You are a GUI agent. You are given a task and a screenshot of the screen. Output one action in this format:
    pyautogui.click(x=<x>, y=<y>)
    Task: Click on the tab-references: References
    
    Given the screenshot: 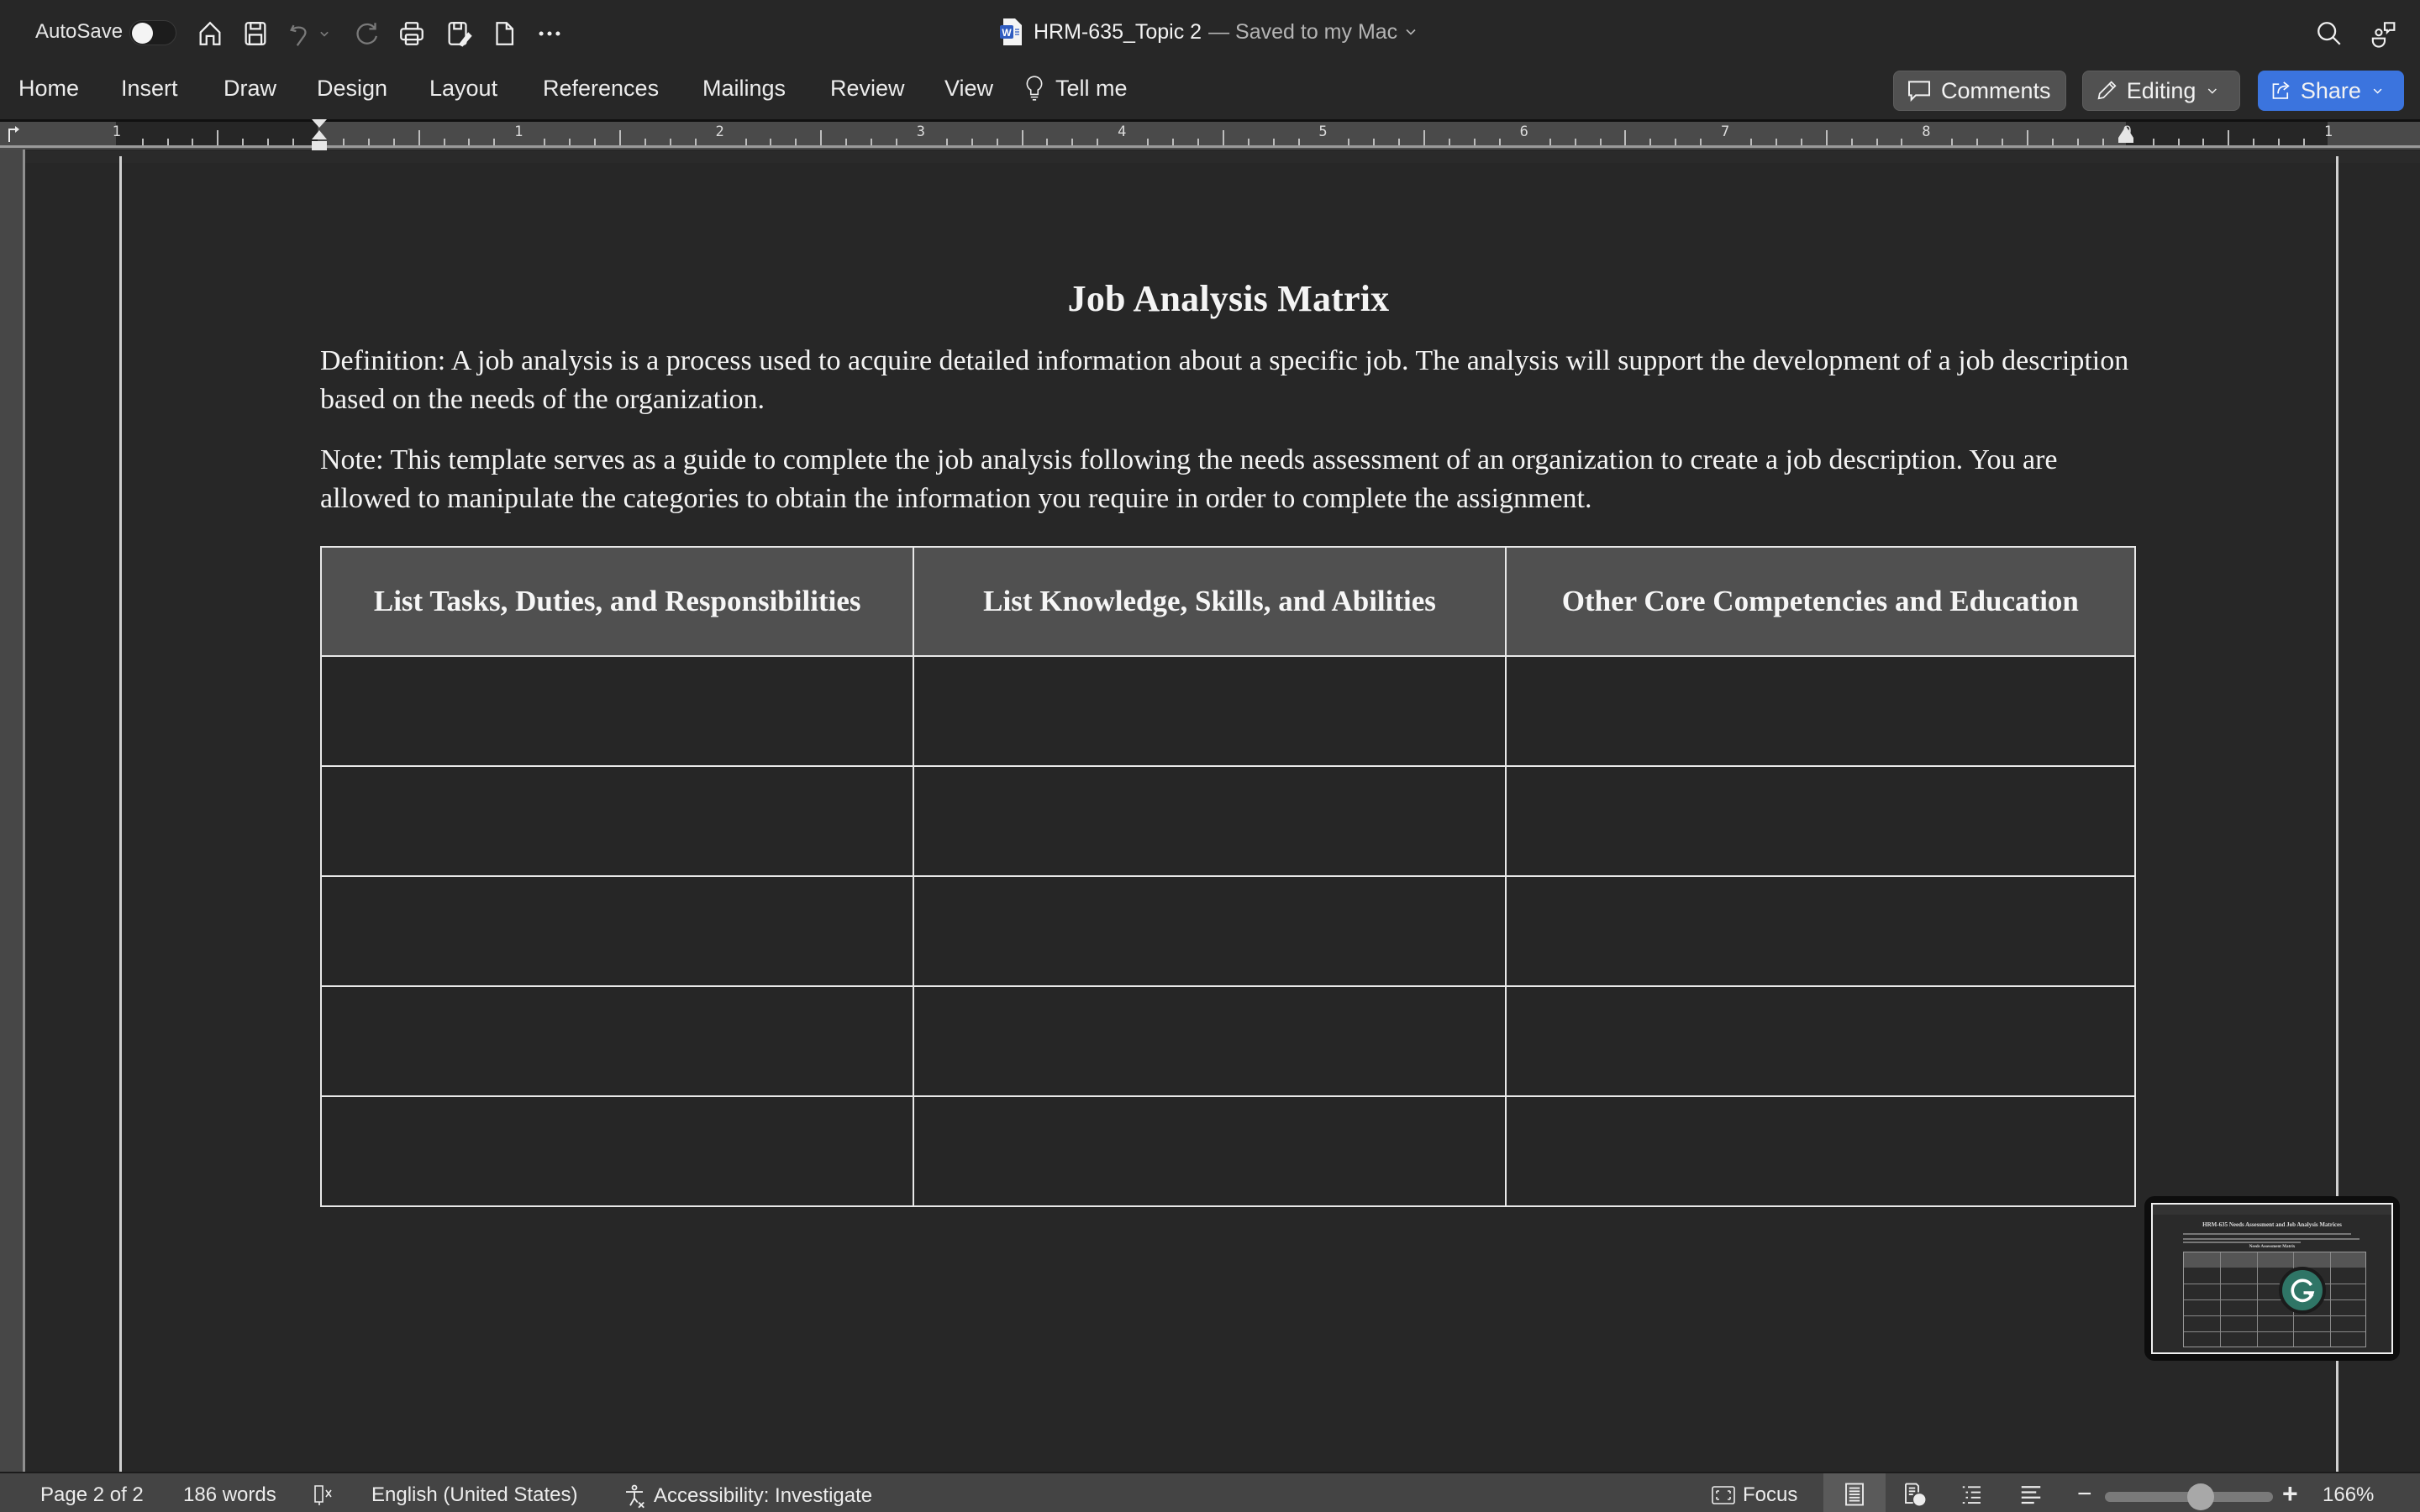 What is the action you would take?
    pyautogui.click(x=601, y=89)
    